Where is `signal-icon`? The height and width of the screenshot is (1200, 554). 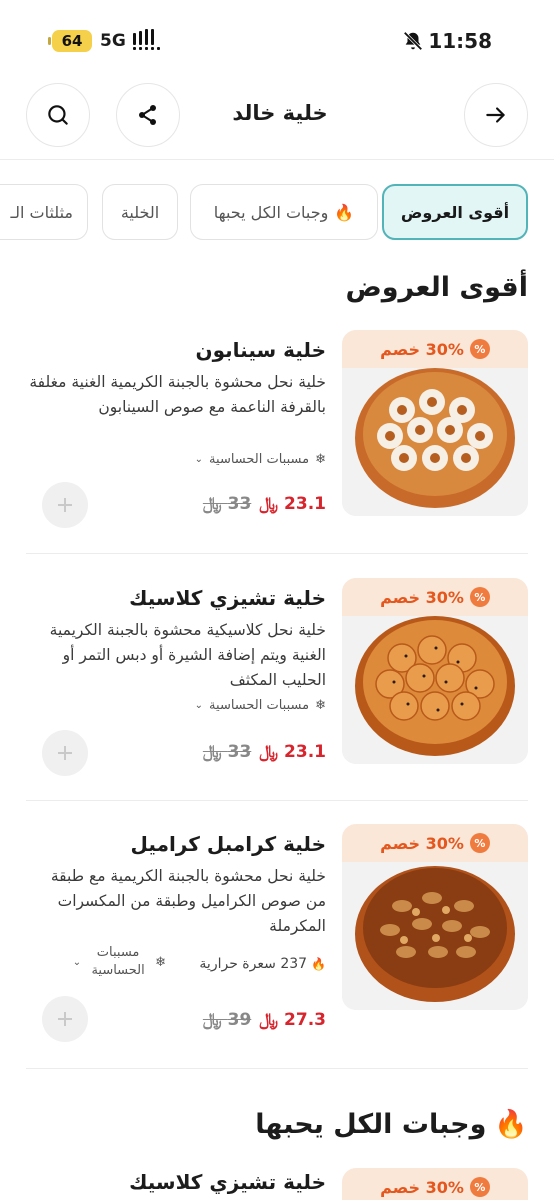
signal-icon is located at coordinates (148, 40).